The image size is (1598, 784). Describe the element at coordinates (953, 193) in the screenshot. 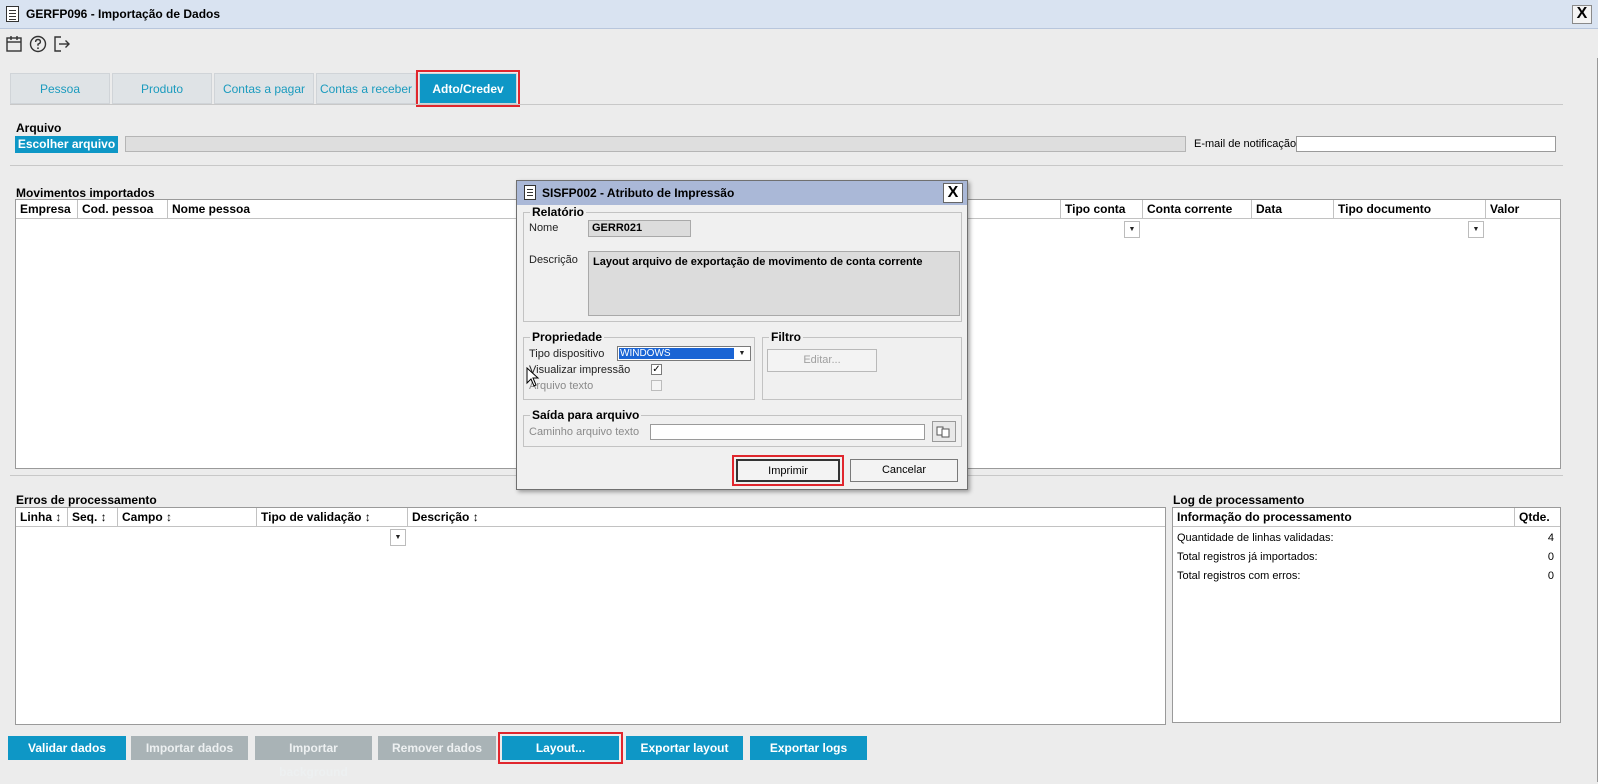

I see `dialog-close-button: X` at that location.